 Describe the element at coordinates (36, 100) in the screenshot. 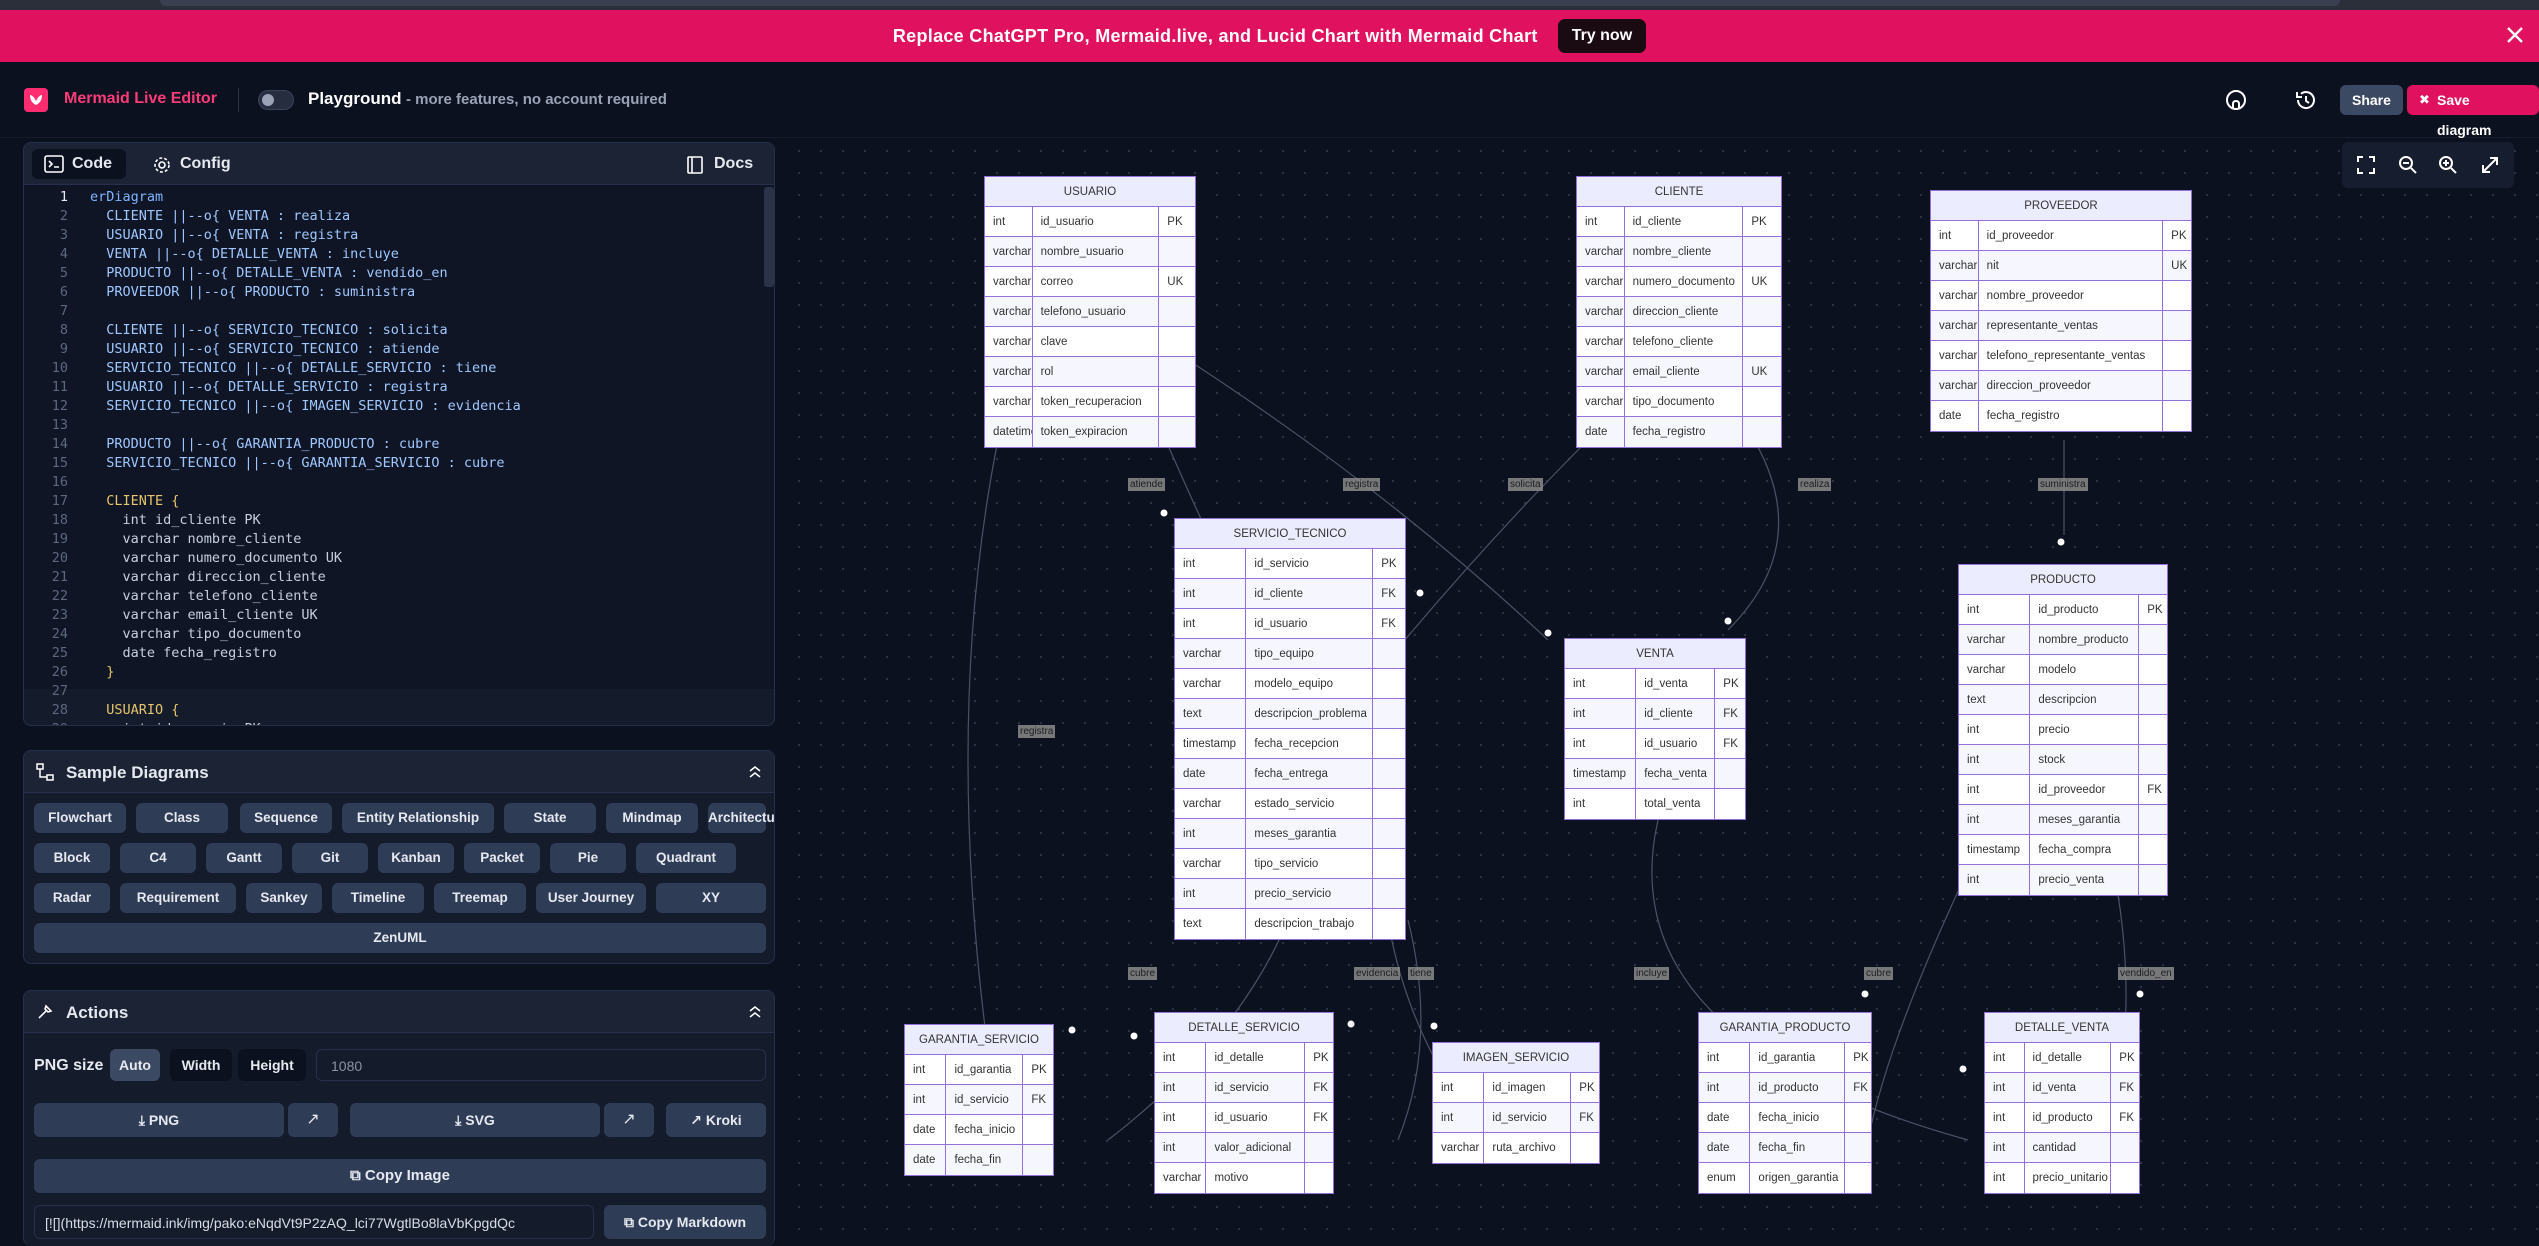

I see `mermaid-logo-icon` at that location.